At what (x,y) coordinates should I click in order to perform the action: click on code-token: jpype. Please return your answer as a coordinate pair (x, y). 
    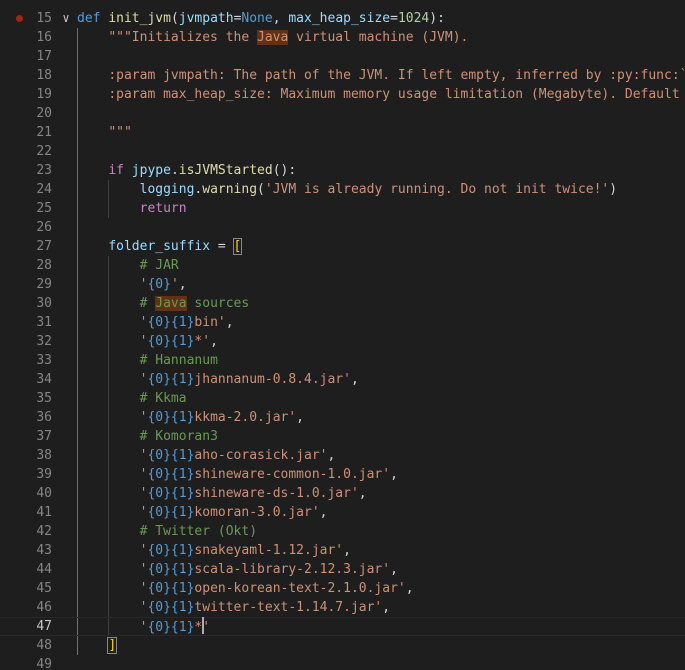
    Looking at the image, I should click on (151, 170).